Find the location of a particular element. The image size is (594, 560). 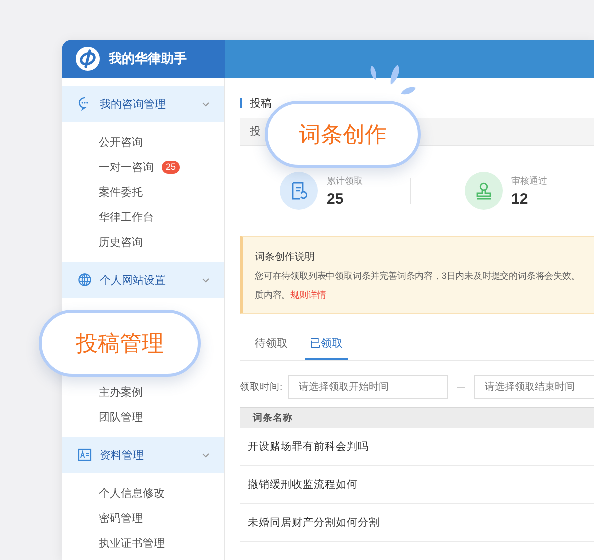

tab: 已领取 is located at coordinates (326, 346).